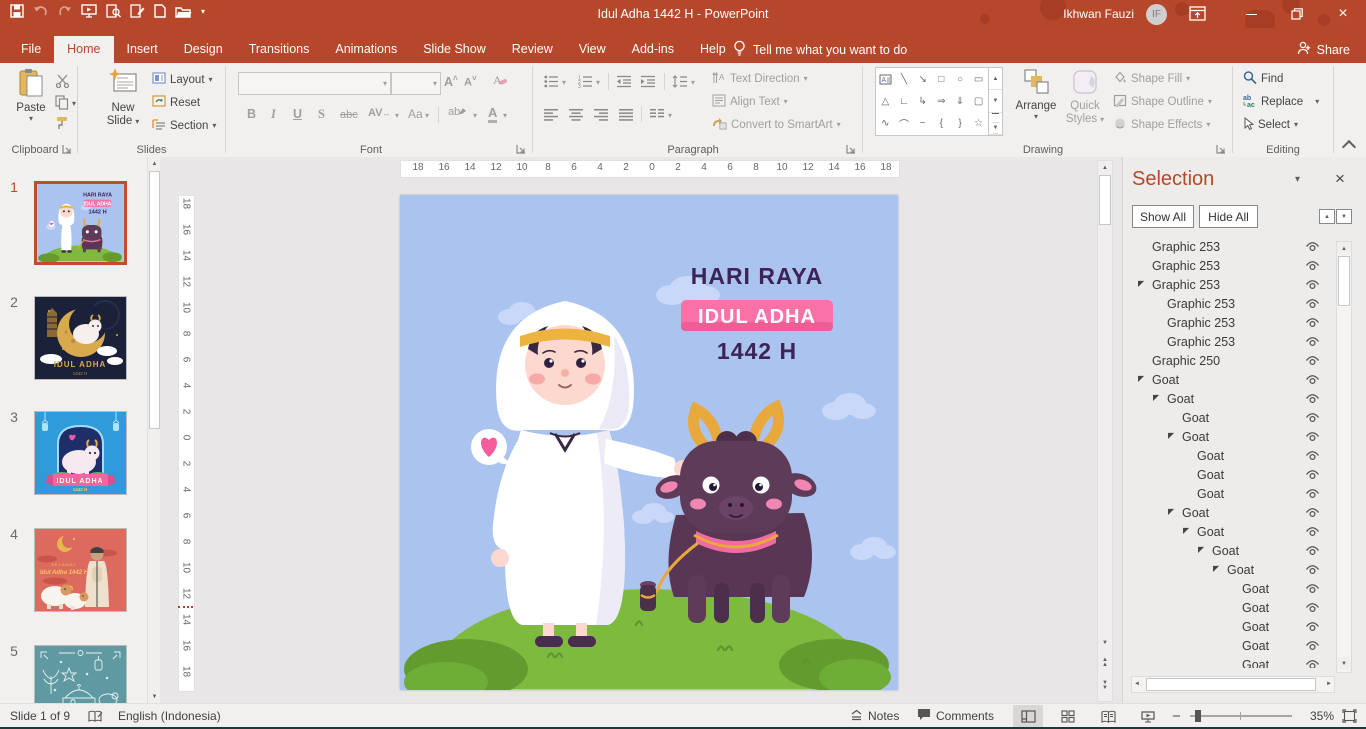 This screenshot has width=1366, height=729. Describe the element at coordinates (1344, 216) in the screenshot. I see `send-backward-button: ▼` at that location.